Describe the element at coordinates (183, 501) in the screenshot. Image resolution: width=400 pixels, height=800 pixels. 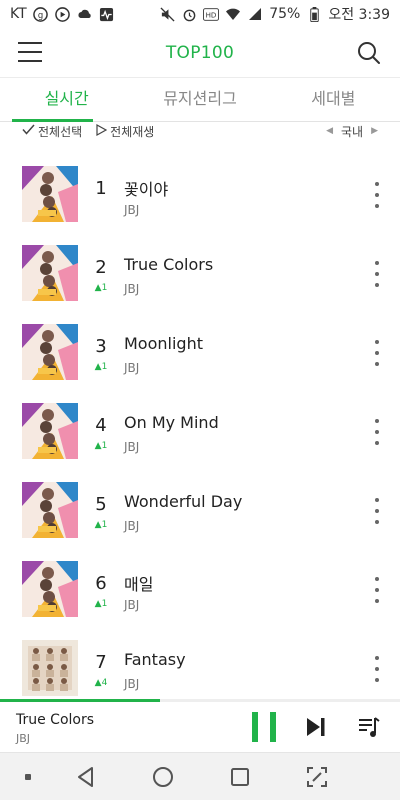
I see `song-title: Wonderful Day` at that location.